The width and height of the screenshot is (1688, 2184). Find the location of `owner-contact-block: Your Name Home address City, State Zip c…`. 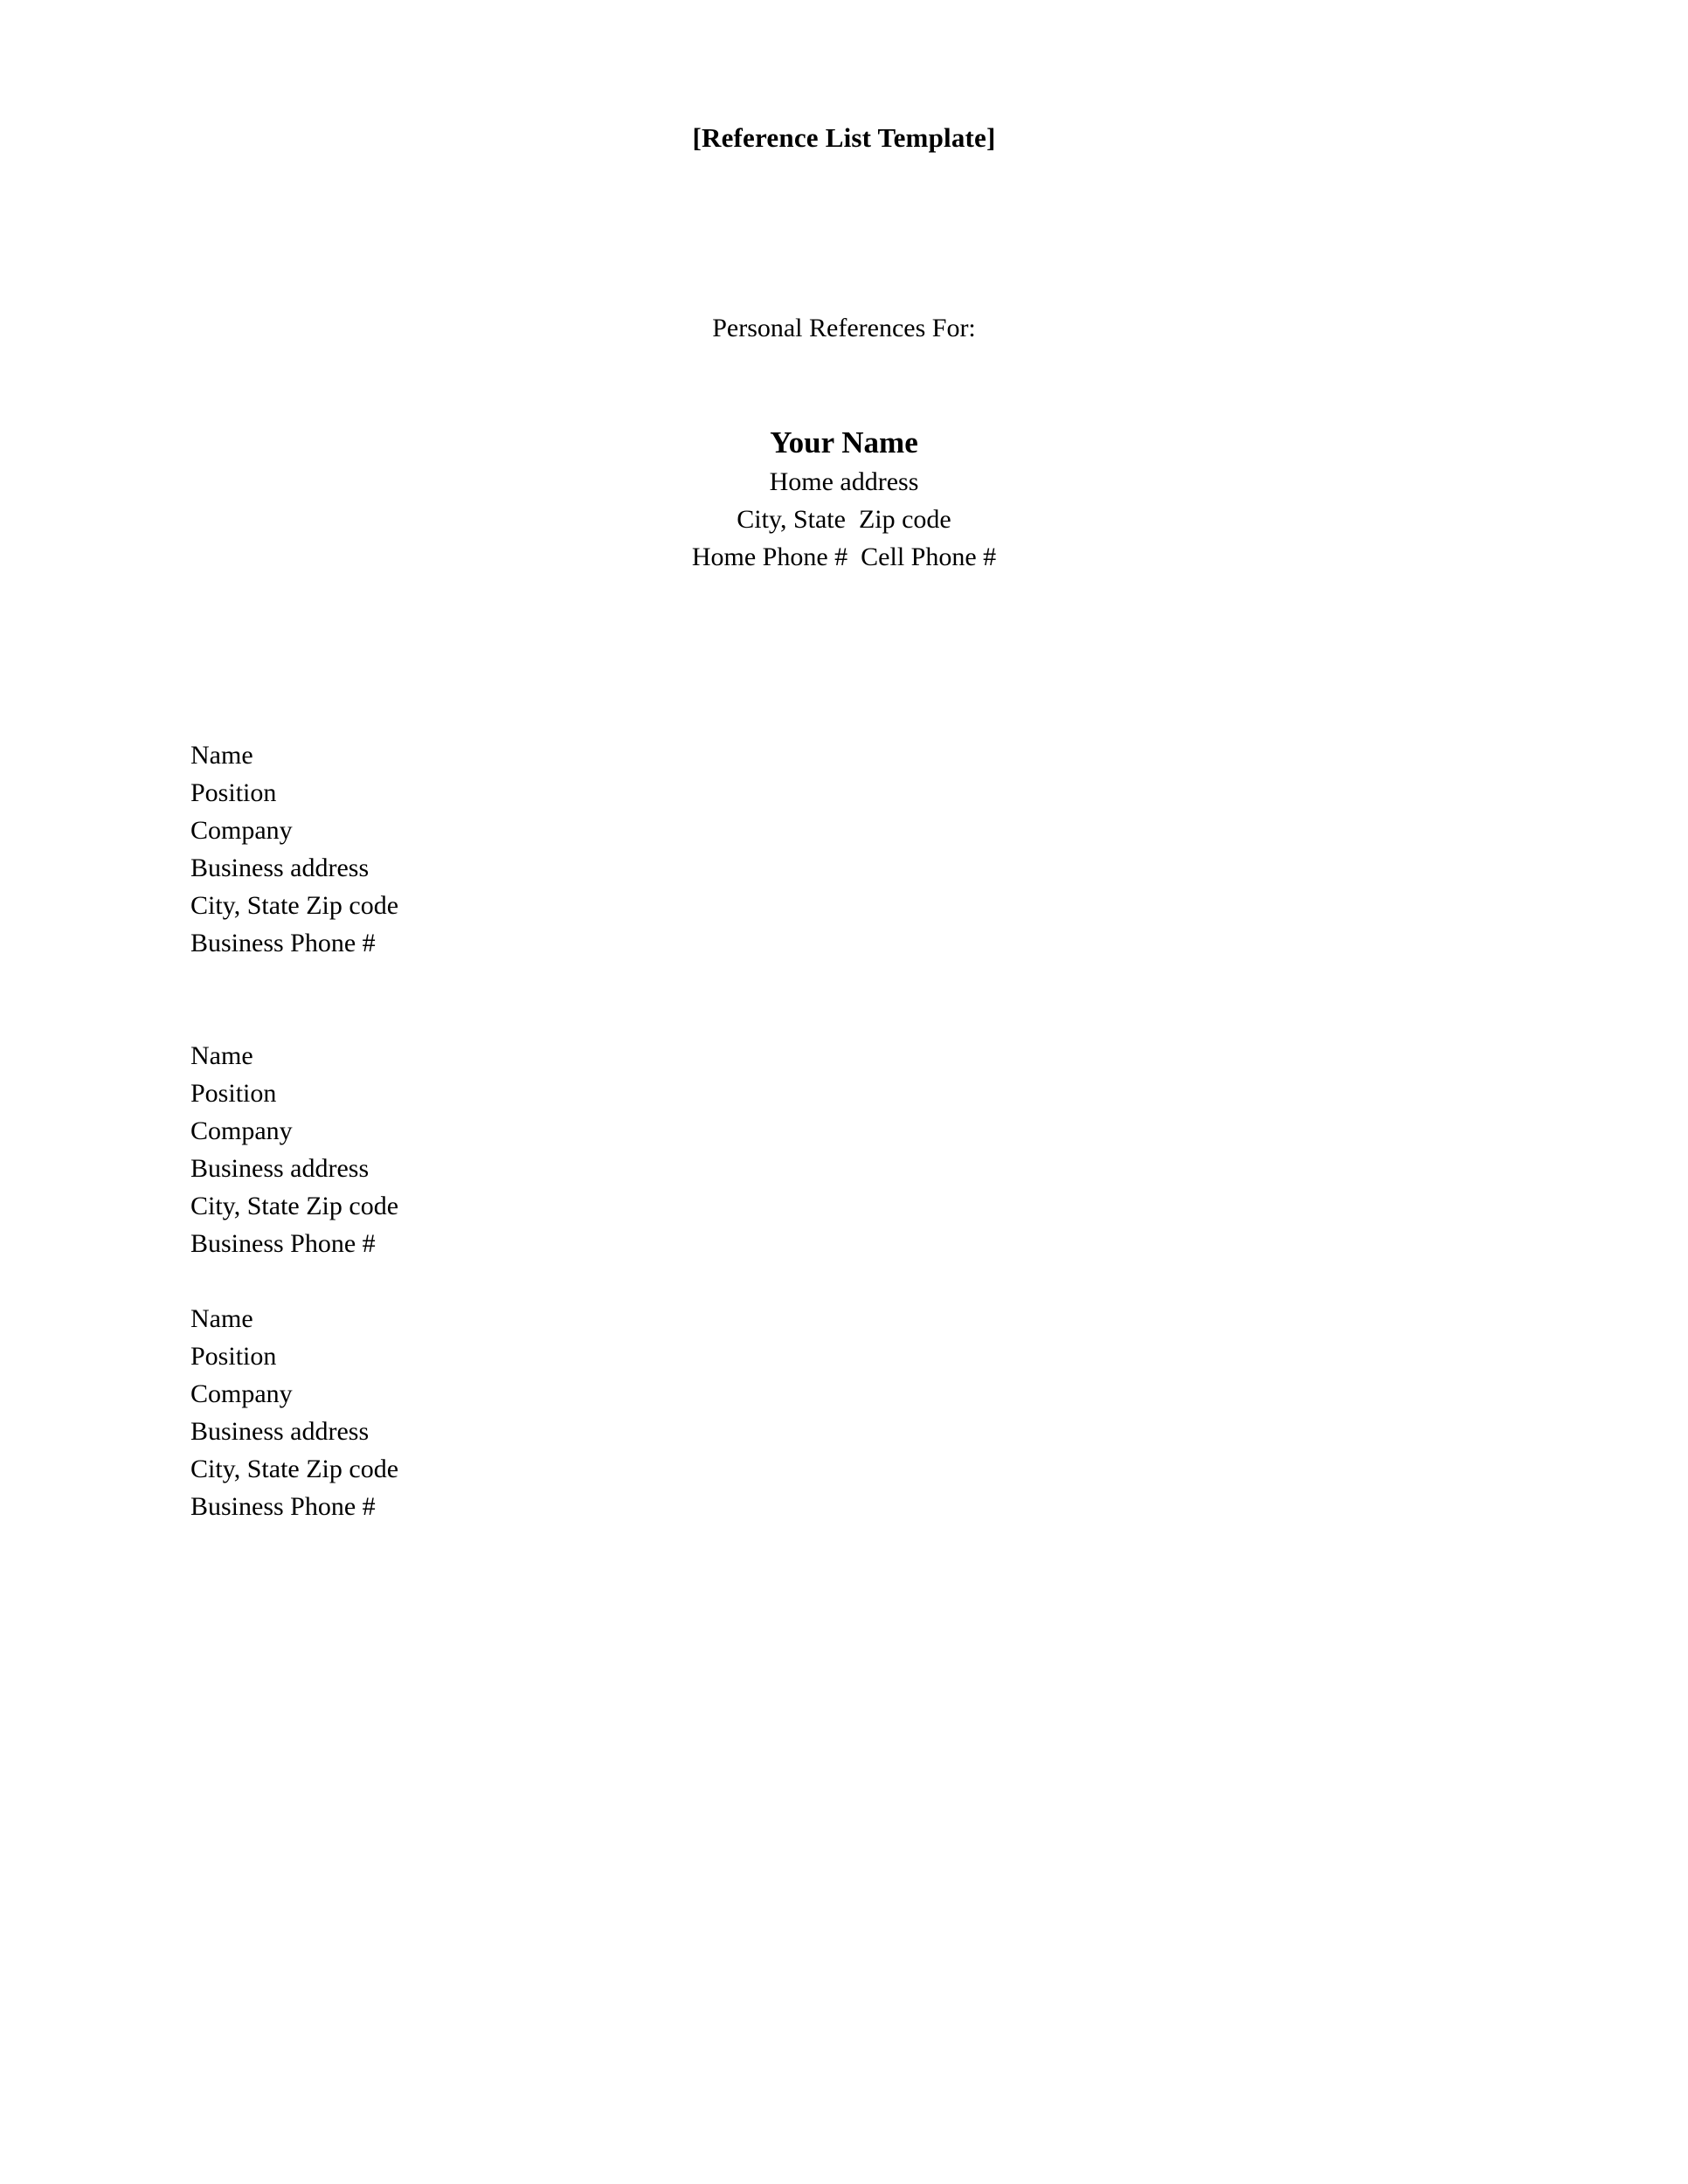

owner-contact-block: Your Name Home address City, State Zip c… is located at coordinates (844, 500).